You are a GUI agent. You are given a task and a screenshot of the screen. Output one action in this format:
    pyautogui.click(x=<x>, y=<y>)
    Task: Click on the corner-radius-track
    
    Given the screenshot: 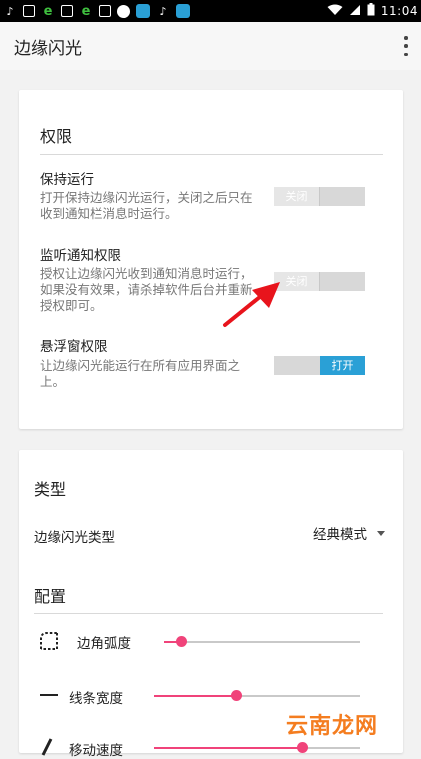 What is the action you would take?
    pyautogui.click(x=262, y=642)
    